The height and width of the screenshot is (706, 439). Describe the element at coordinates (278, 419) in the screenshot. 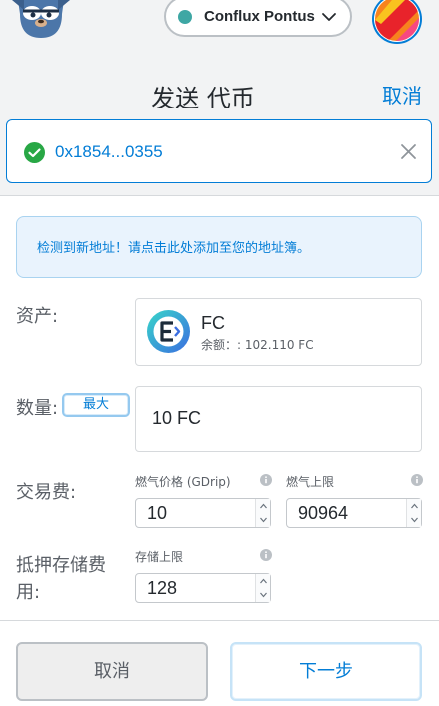

I see `amount-input: 10 FC` at that location.